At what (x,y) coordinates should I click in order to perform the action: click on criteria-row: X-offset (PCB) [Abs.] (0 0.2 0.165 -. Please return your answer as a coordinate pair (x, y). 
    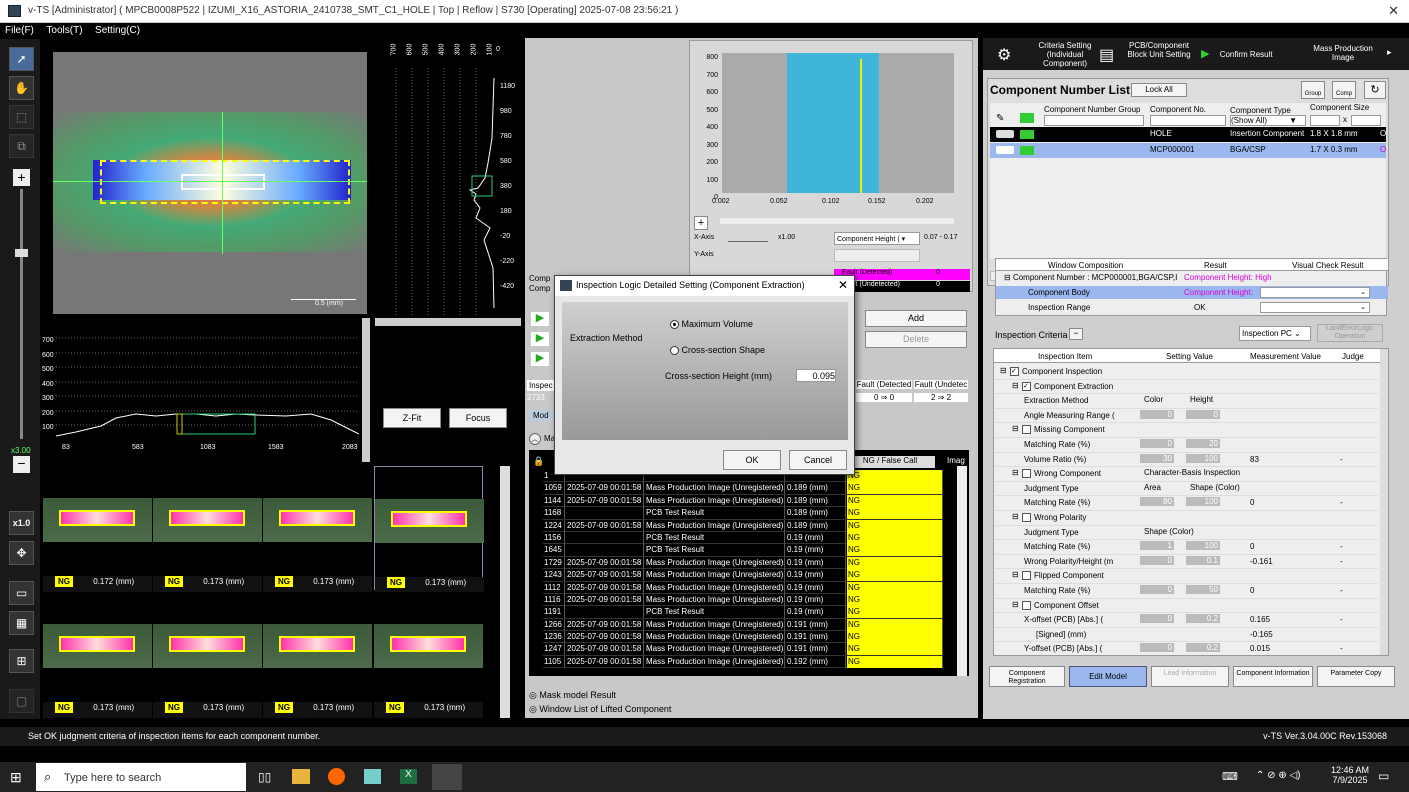
    Looking at the image, I should click on (1186, 620).